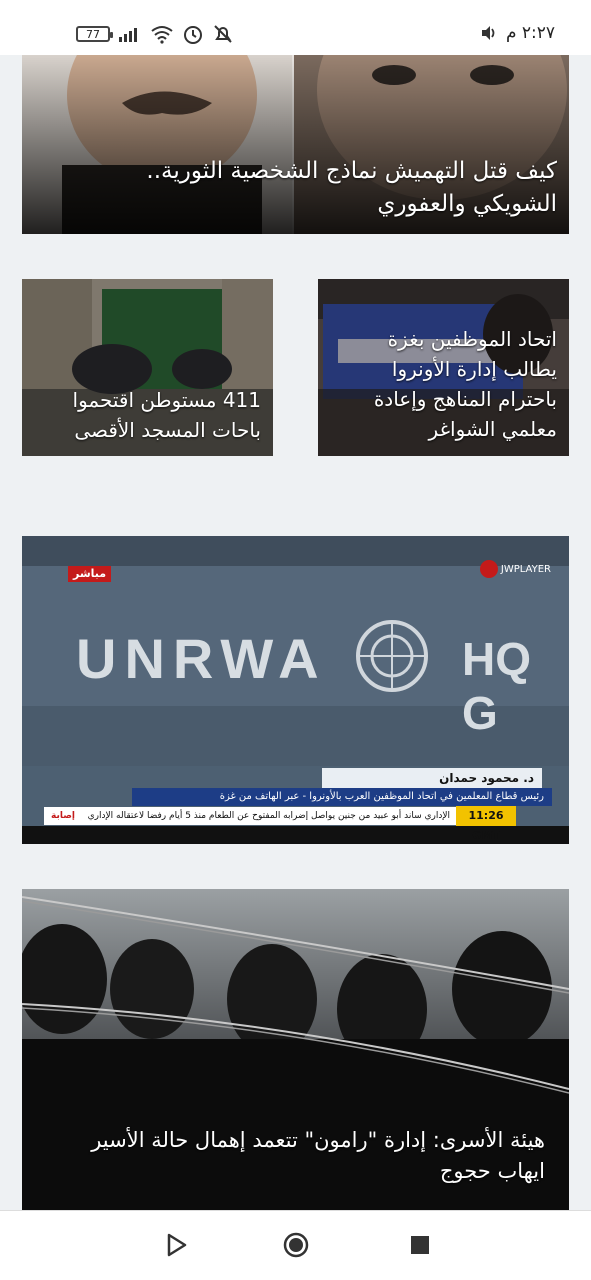 The height and width of the screenshot is (1280, 591). Describe the element at coordinates (488, 33) in the screenshot. I see `volume-icon` at that location.